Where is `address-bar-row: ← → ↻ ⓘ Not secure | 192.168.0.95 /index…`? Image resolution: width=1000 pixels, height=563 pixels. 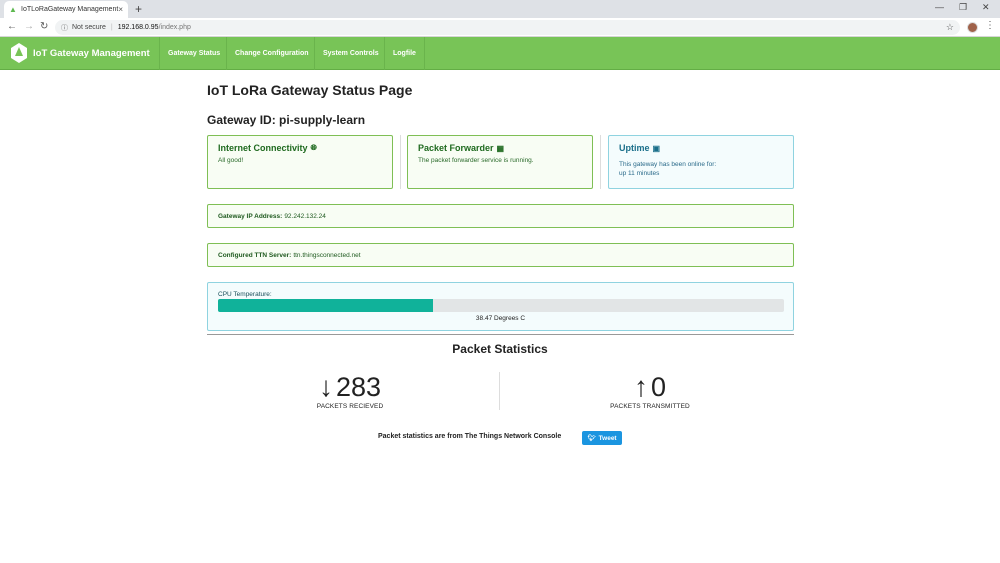 address-bar-row: ← → ↻ ⓘ Not secure | 192.168.0.95 /index… is located at coordinates (500, 27).